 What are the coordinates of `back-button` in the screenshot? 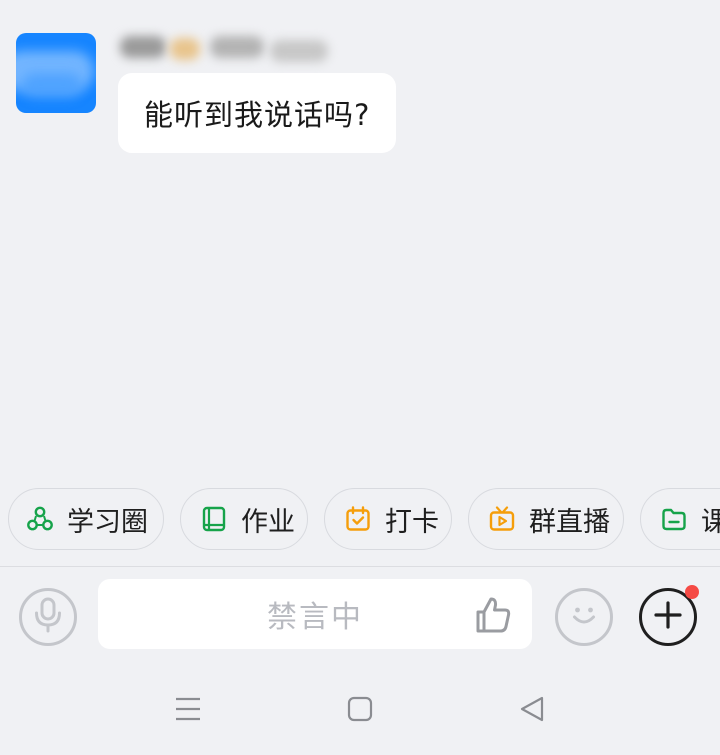 It's located at (532, 711).